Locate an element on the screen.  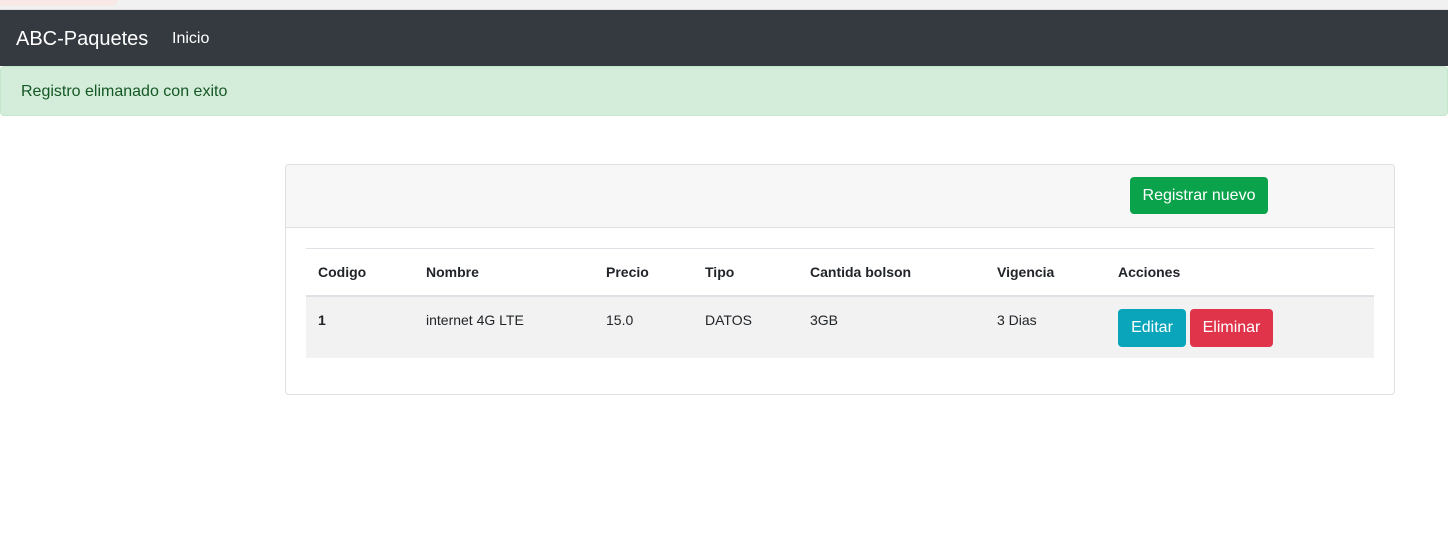
column-header-cantidad: Cantida bolson is located at coordinates (891, 272).